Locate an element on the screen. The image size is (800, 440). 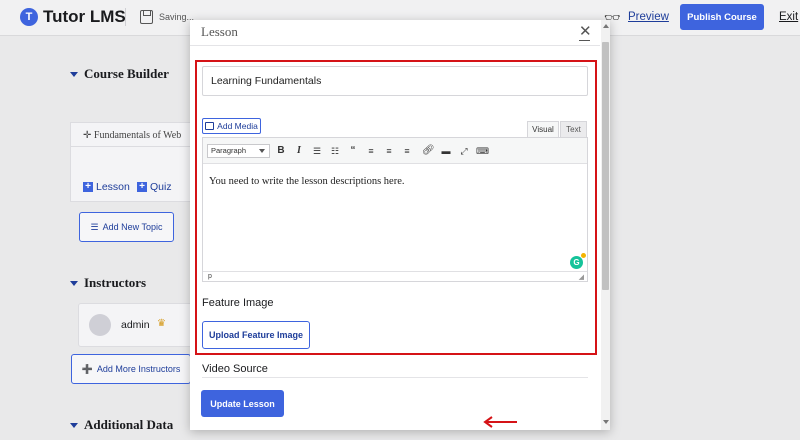
align-left-icon: ≡ is located at coordinates (371, 151).